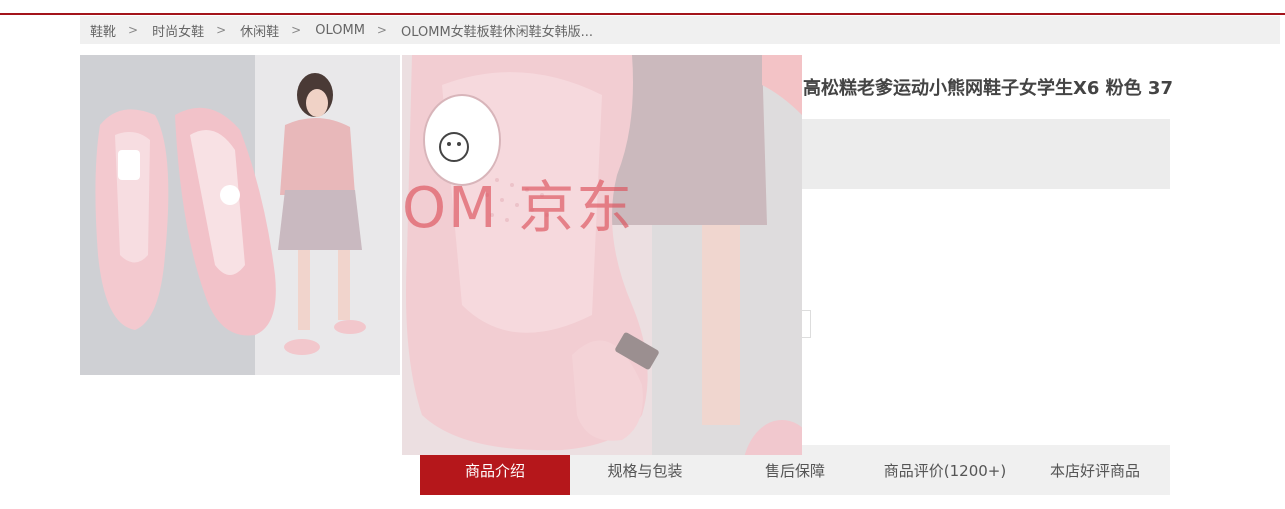 The image size is (1285, 509). Describe the element at coordinates (333, 30) in the screenshot. I see `breadcrumb-item-brand: OLOMM` at that location.